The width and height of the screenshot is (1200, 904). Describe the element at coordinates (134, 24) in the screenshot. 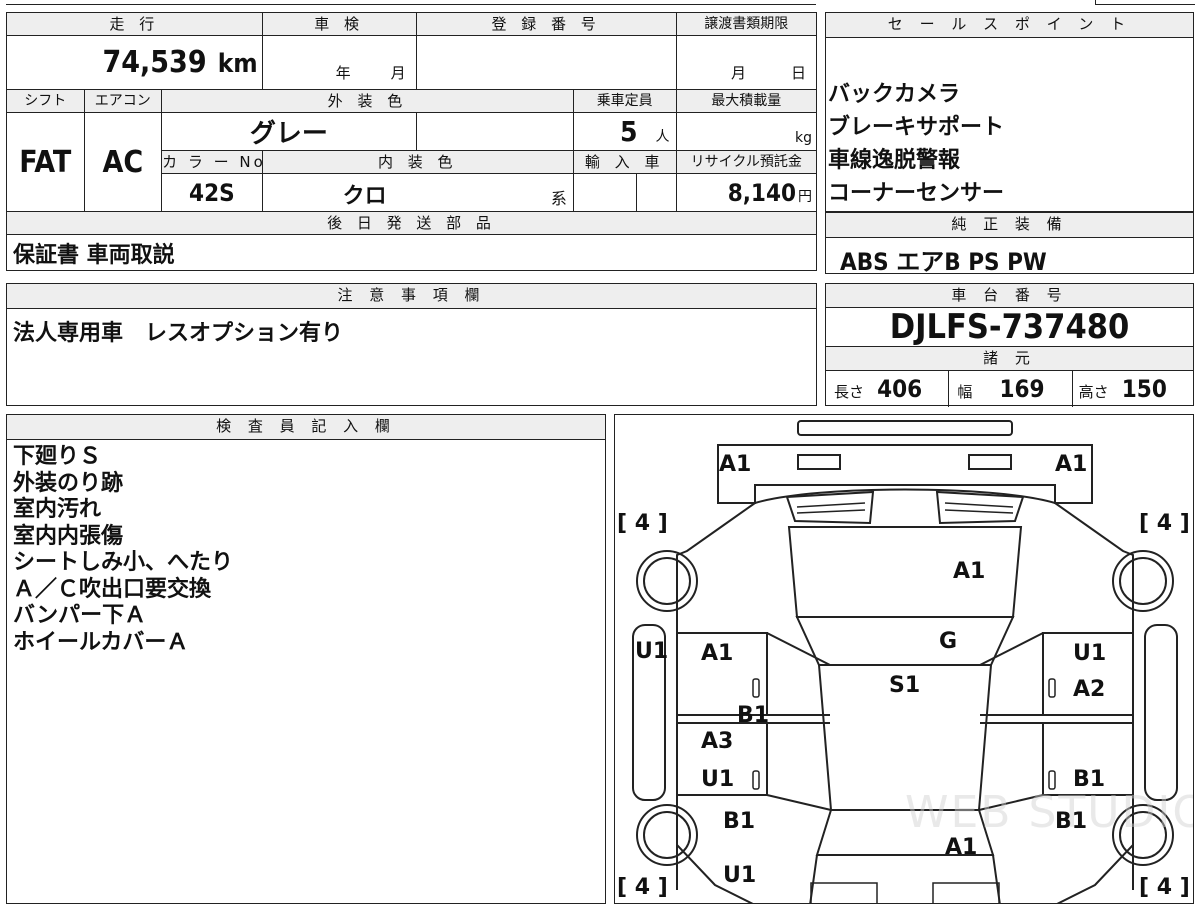

I see `mileage-label: 走 行` at that location.